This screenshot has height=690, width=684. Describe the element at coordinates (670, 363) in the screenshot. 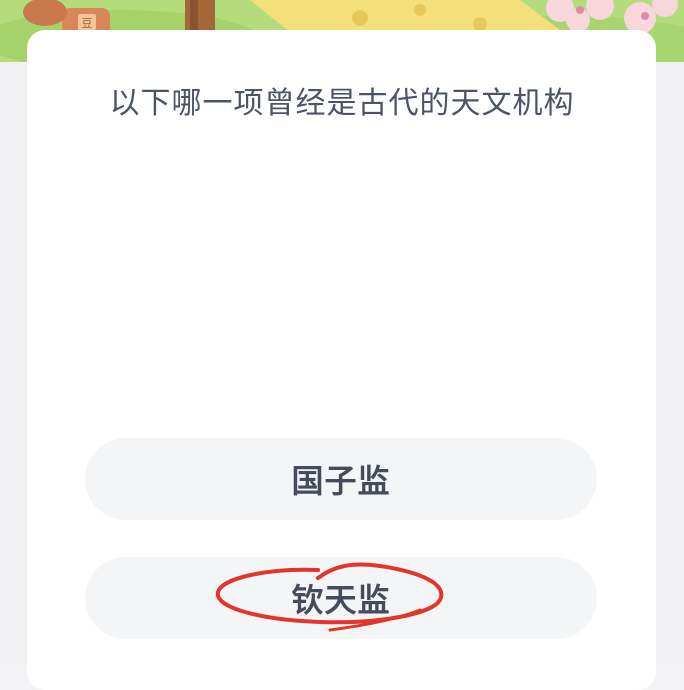

I see `page-side-right` at that location.